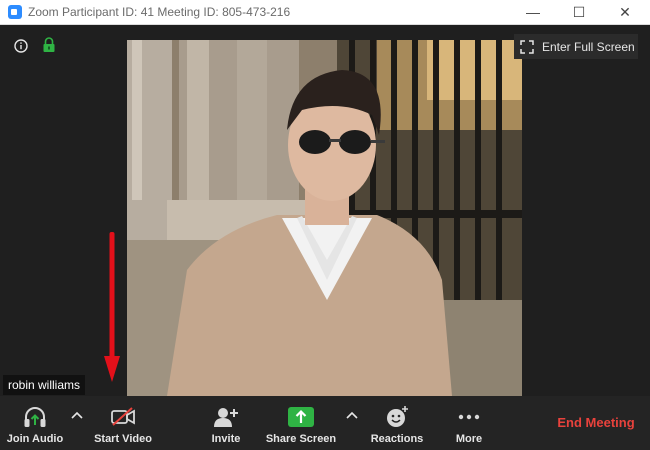 The height and width of the screenshot is (450, 650). What do you see at coordinates (397, 439) in the screenshot?
I see `reactions-label: Reactions` at bounding box center [397, 439].